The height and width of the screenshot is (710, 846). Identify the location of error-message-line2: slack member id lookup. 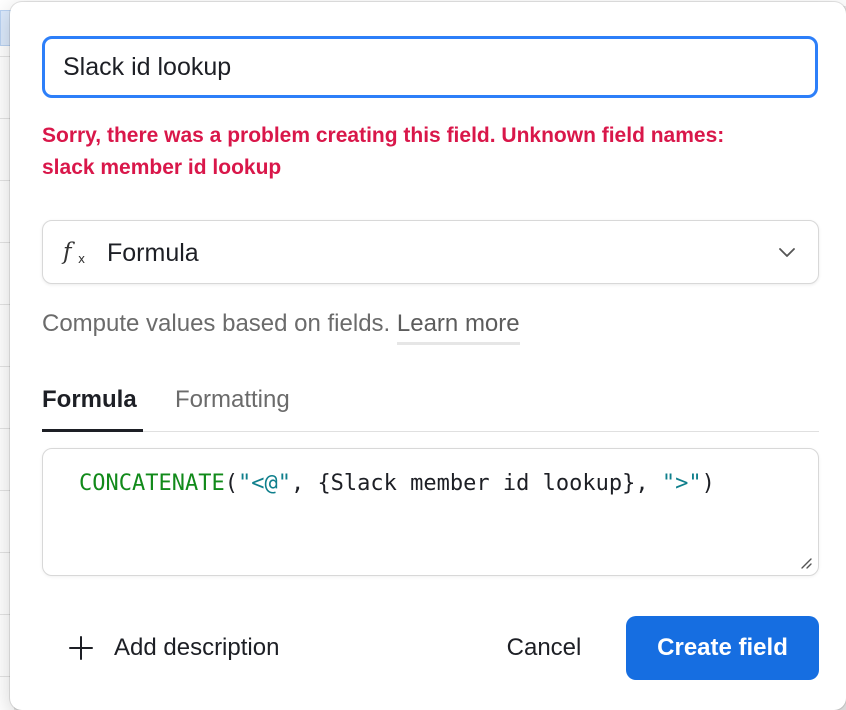
(162, 167).